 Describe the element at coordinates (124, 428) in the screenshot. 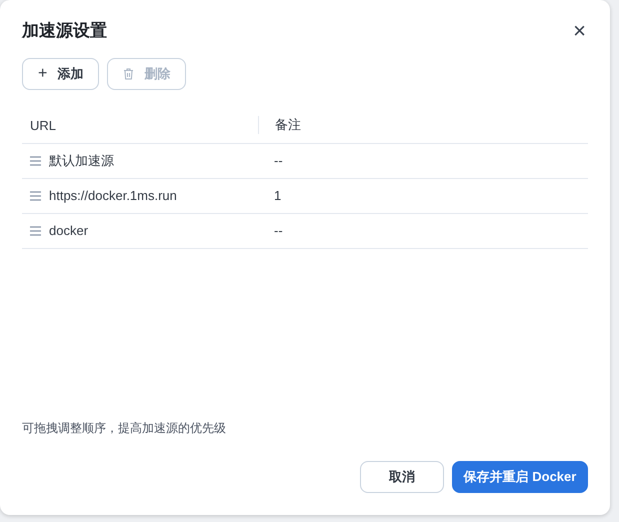

I see `hint-text: 可拖拽调整顺序，提高加速源的优先级` at that location.